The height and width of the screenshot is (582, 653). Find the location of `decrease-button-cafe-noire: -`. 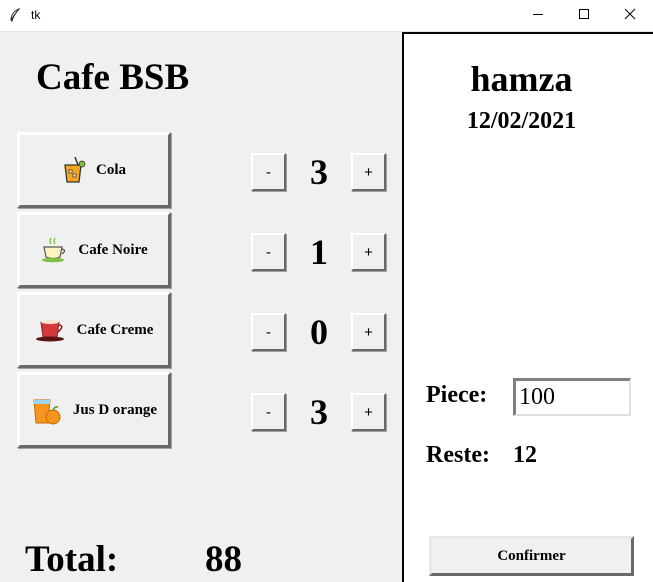

decrease-button-cafe-noire: - is located at coordinates (268, 252).